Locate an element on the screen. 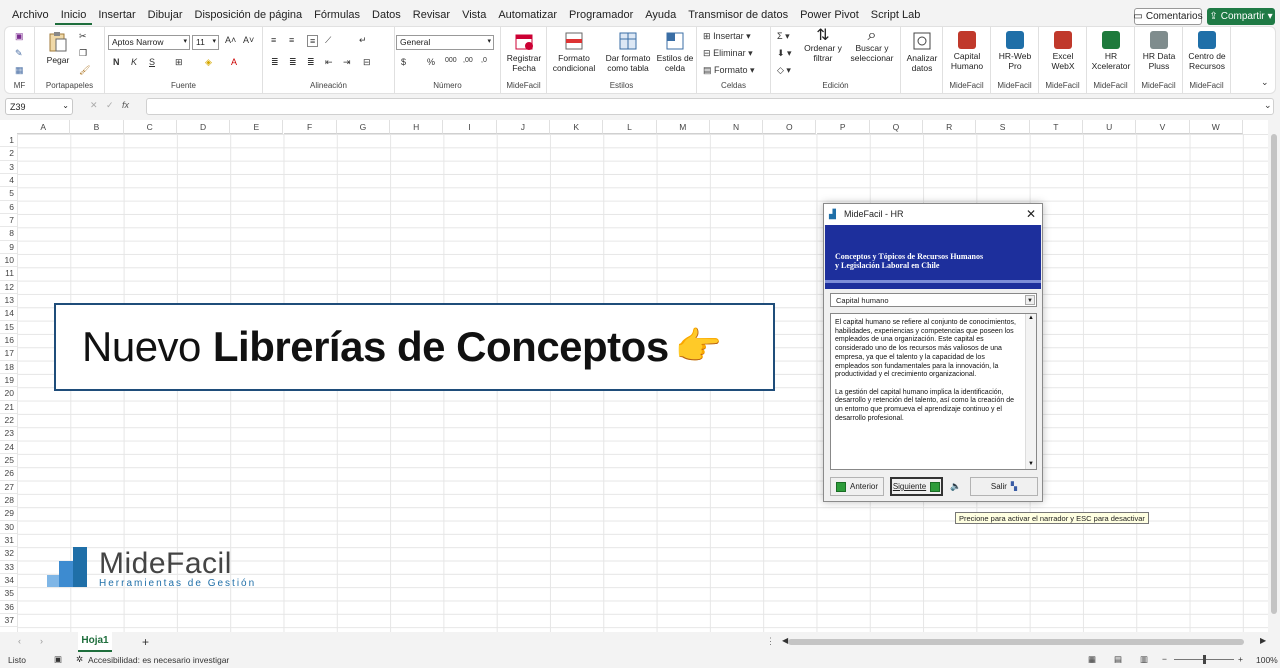  row-header: 20 is located at coordinates (8, 394).